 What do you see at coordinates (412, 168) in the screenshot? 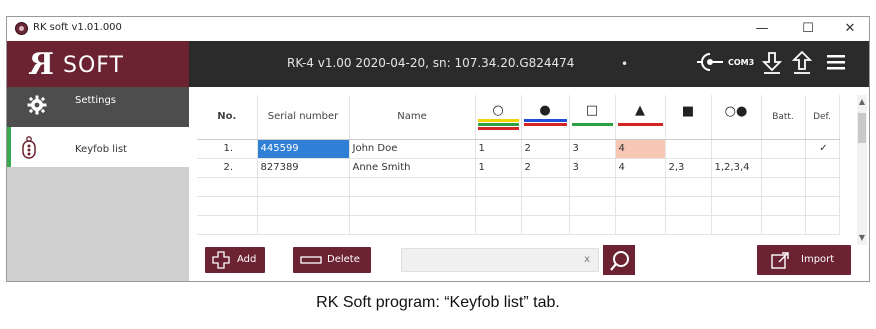
I see `cell-name: Anne Smith` at bounding box center [412, 168].